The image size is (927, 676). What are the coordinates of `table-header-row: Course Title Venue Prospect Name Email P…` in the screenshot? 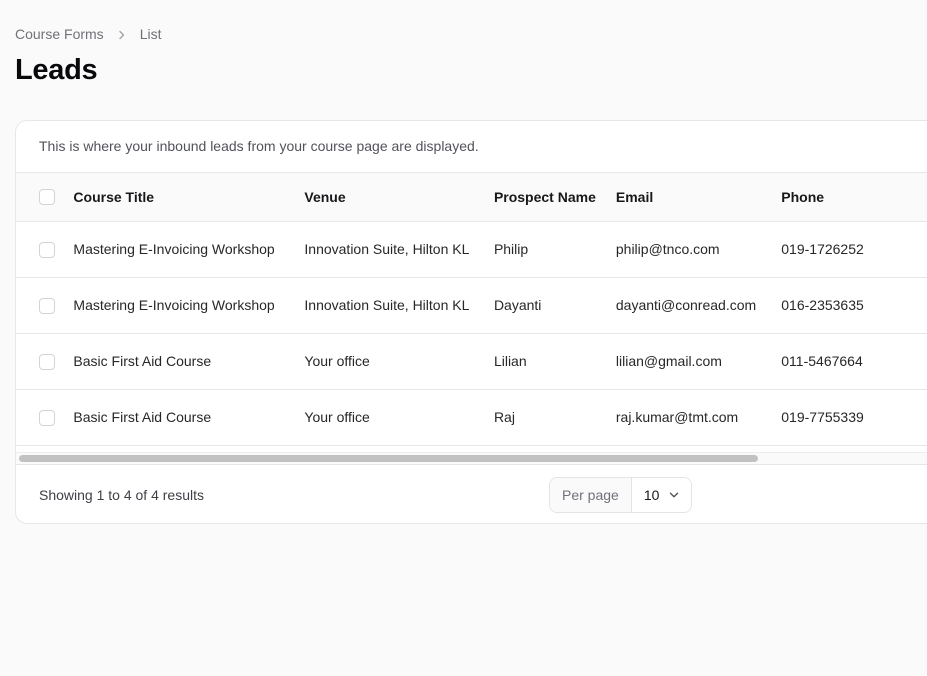 It's located at (471, 197).